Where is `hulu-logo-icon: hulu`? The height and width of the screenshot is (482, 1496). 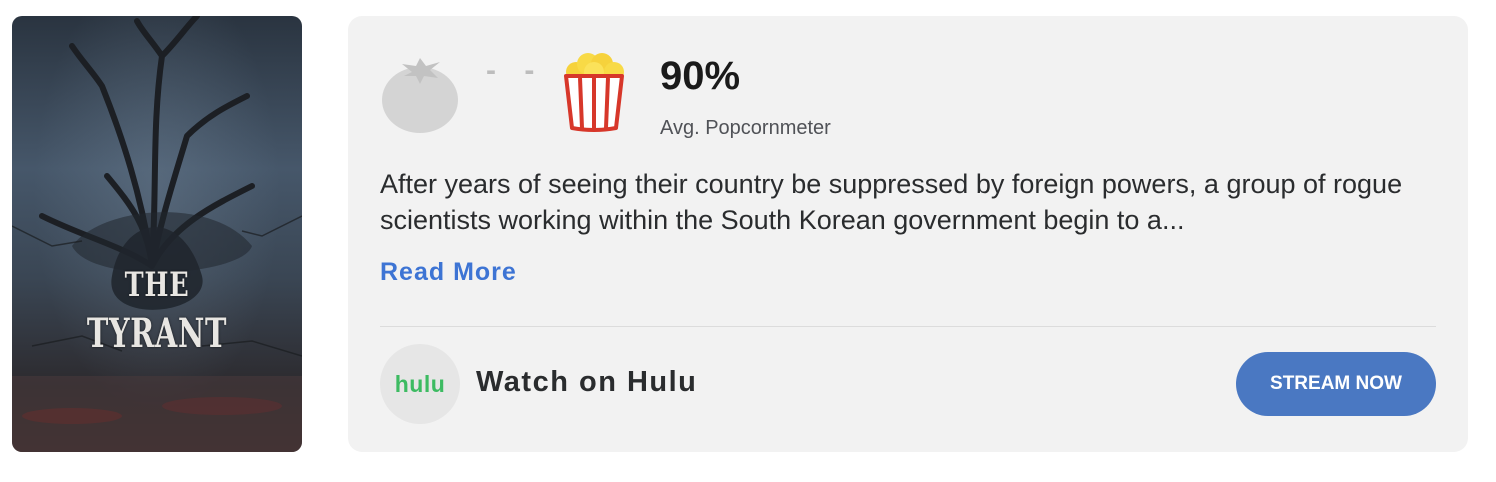 hulu-logo-icon: hulu is located at coordinates (420, 383).